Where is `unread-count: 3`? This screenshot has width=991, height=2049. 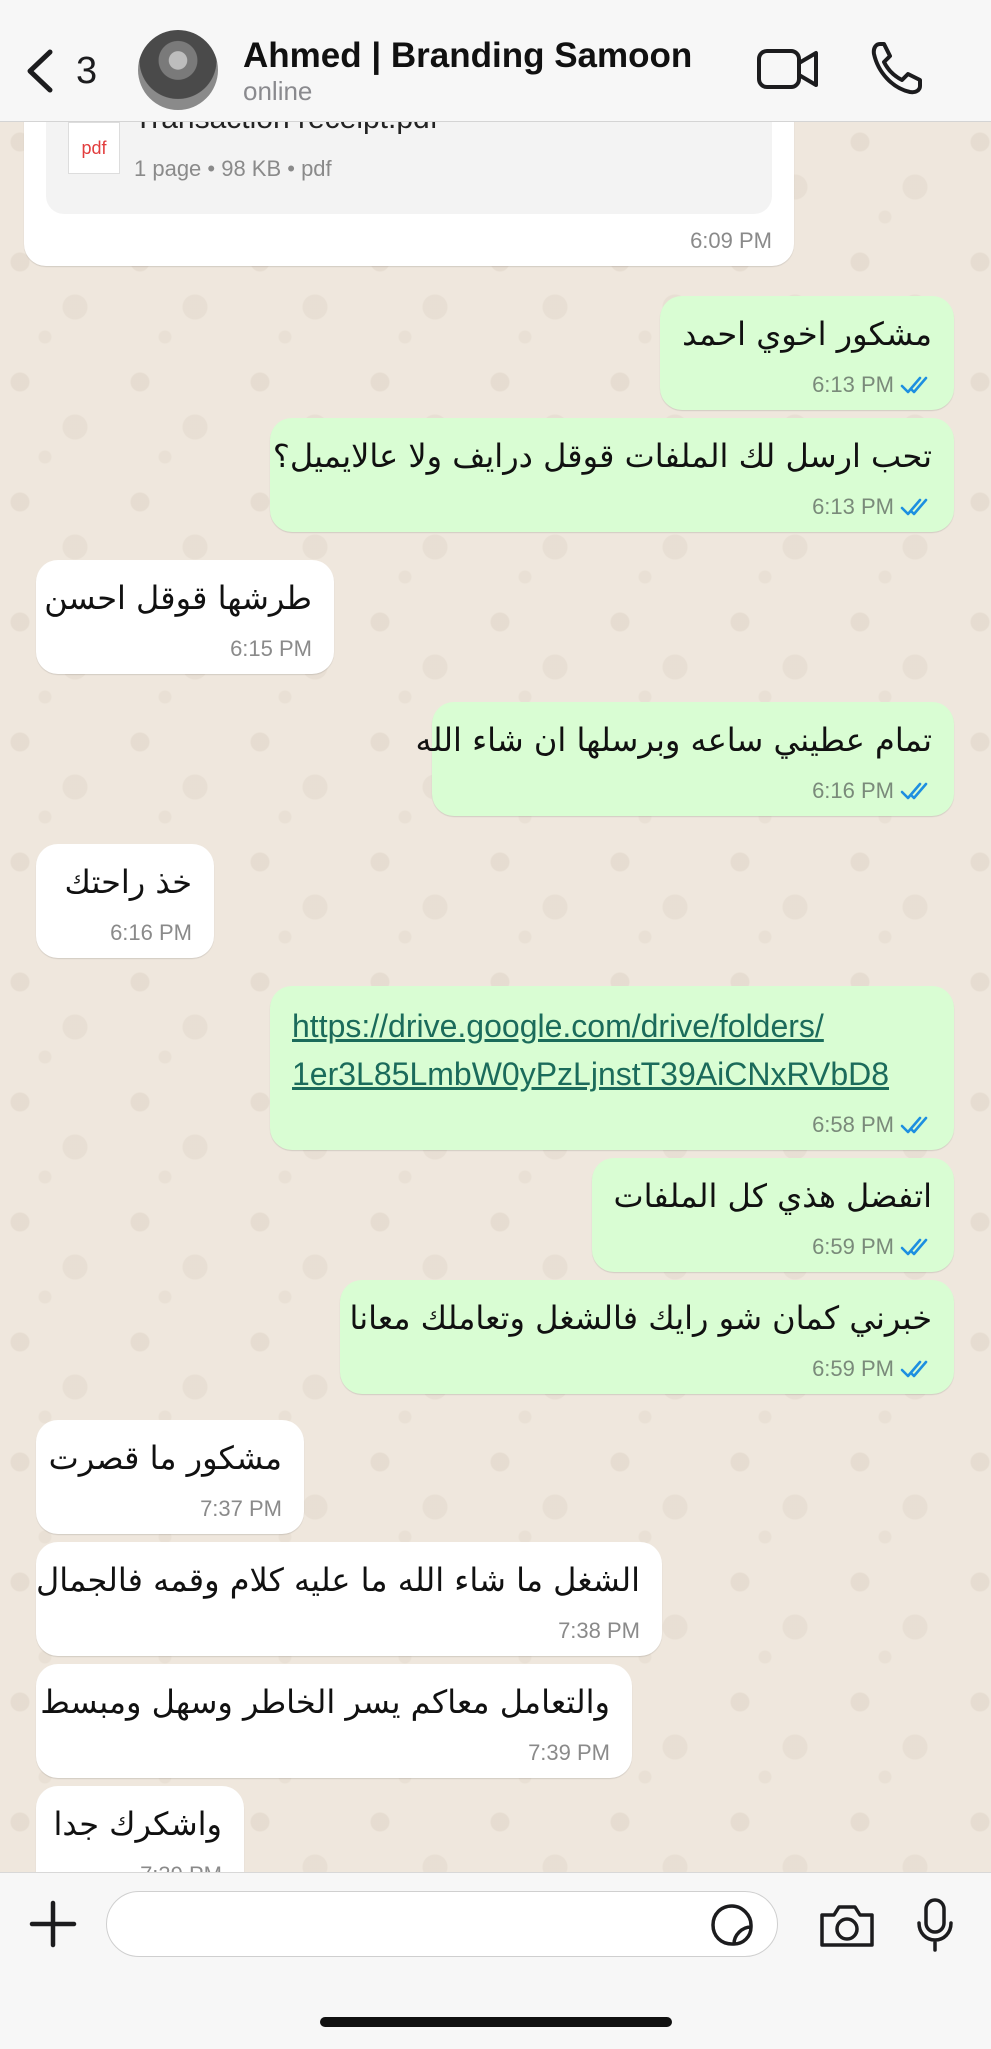
unread-count: 3 is located at coordinates (87, 70).